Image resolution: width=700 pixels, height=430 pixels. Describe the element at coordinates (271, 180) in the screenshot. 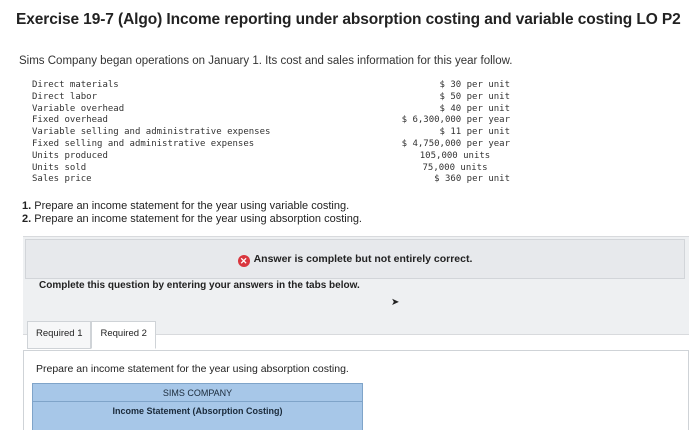

I see `data-row: Sales price $ 360 per unit` at that location.